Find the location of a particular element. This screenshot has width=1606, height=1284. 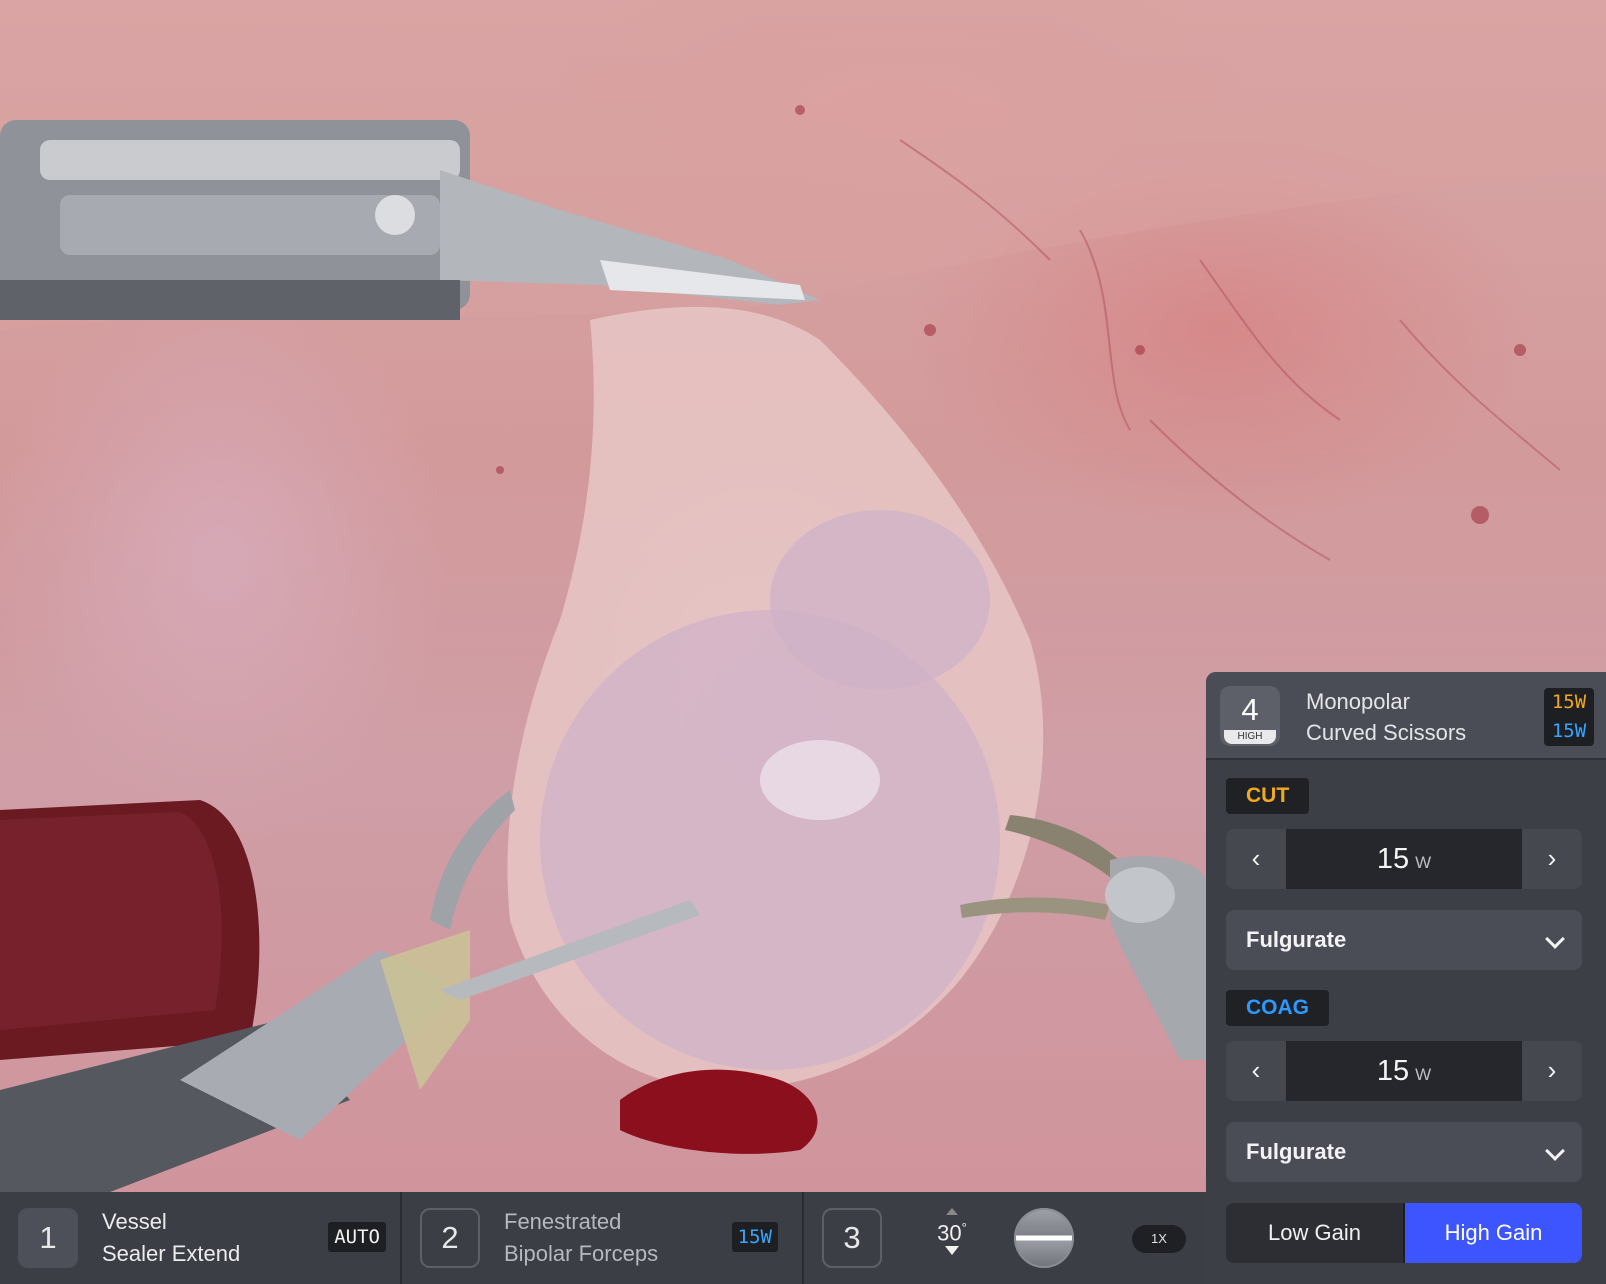

scope-angle-value: 30 is located at coordinates (949, 1233).